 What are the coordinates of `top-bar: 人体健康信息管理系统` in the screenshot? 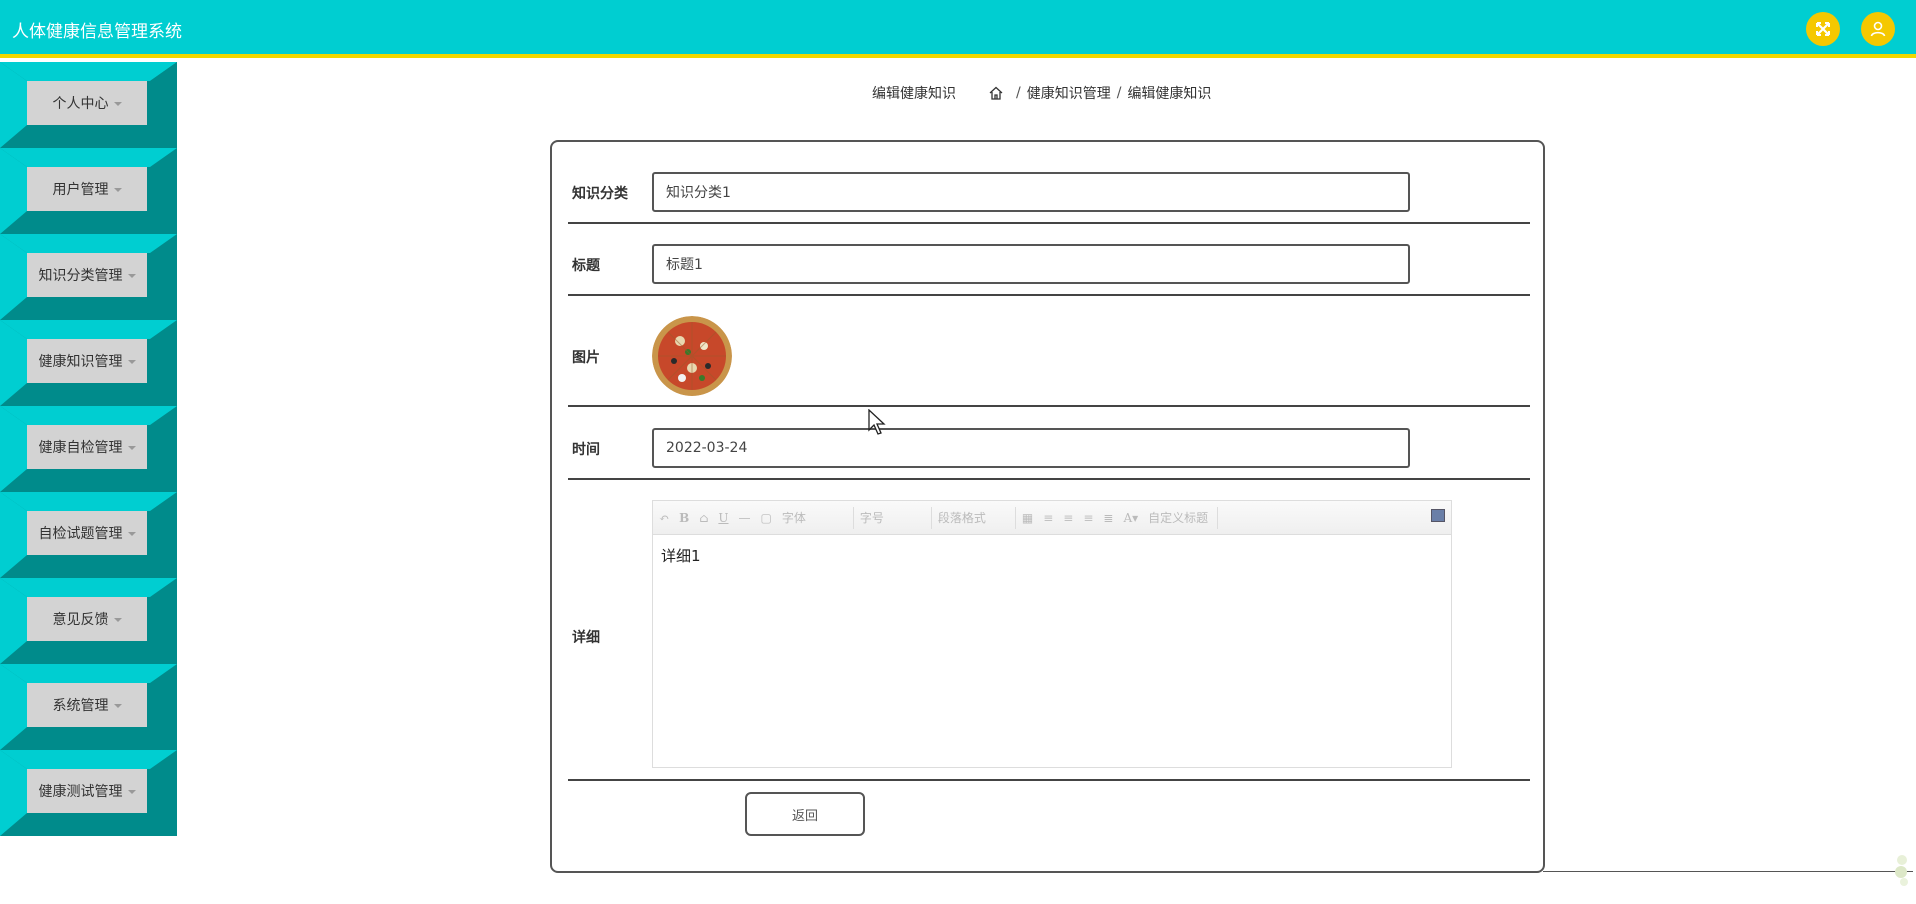 It's located at (958, 29).